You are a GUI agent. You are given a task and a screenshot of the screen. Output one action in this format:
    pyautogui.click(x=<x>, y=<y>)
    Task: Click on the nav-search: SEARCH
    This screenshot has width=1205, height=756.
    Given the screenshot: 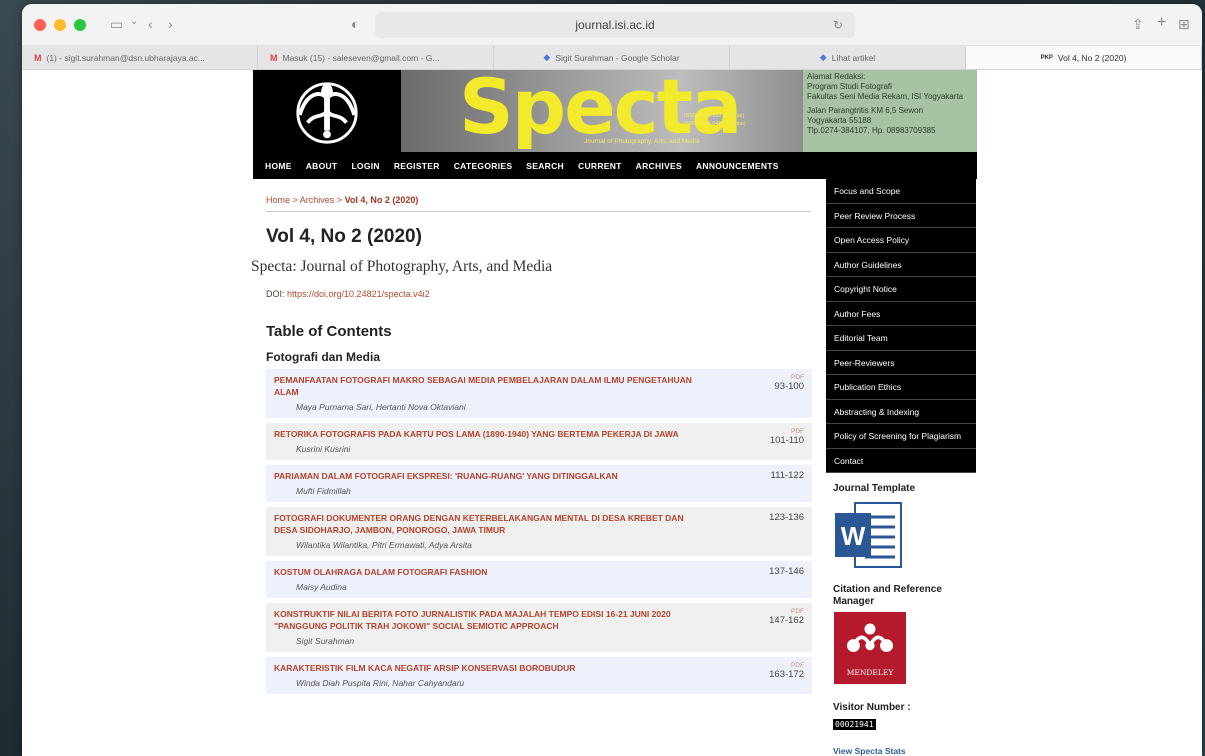 What is the action you would take?
    pyautogui.click(x=545, y=166)
    